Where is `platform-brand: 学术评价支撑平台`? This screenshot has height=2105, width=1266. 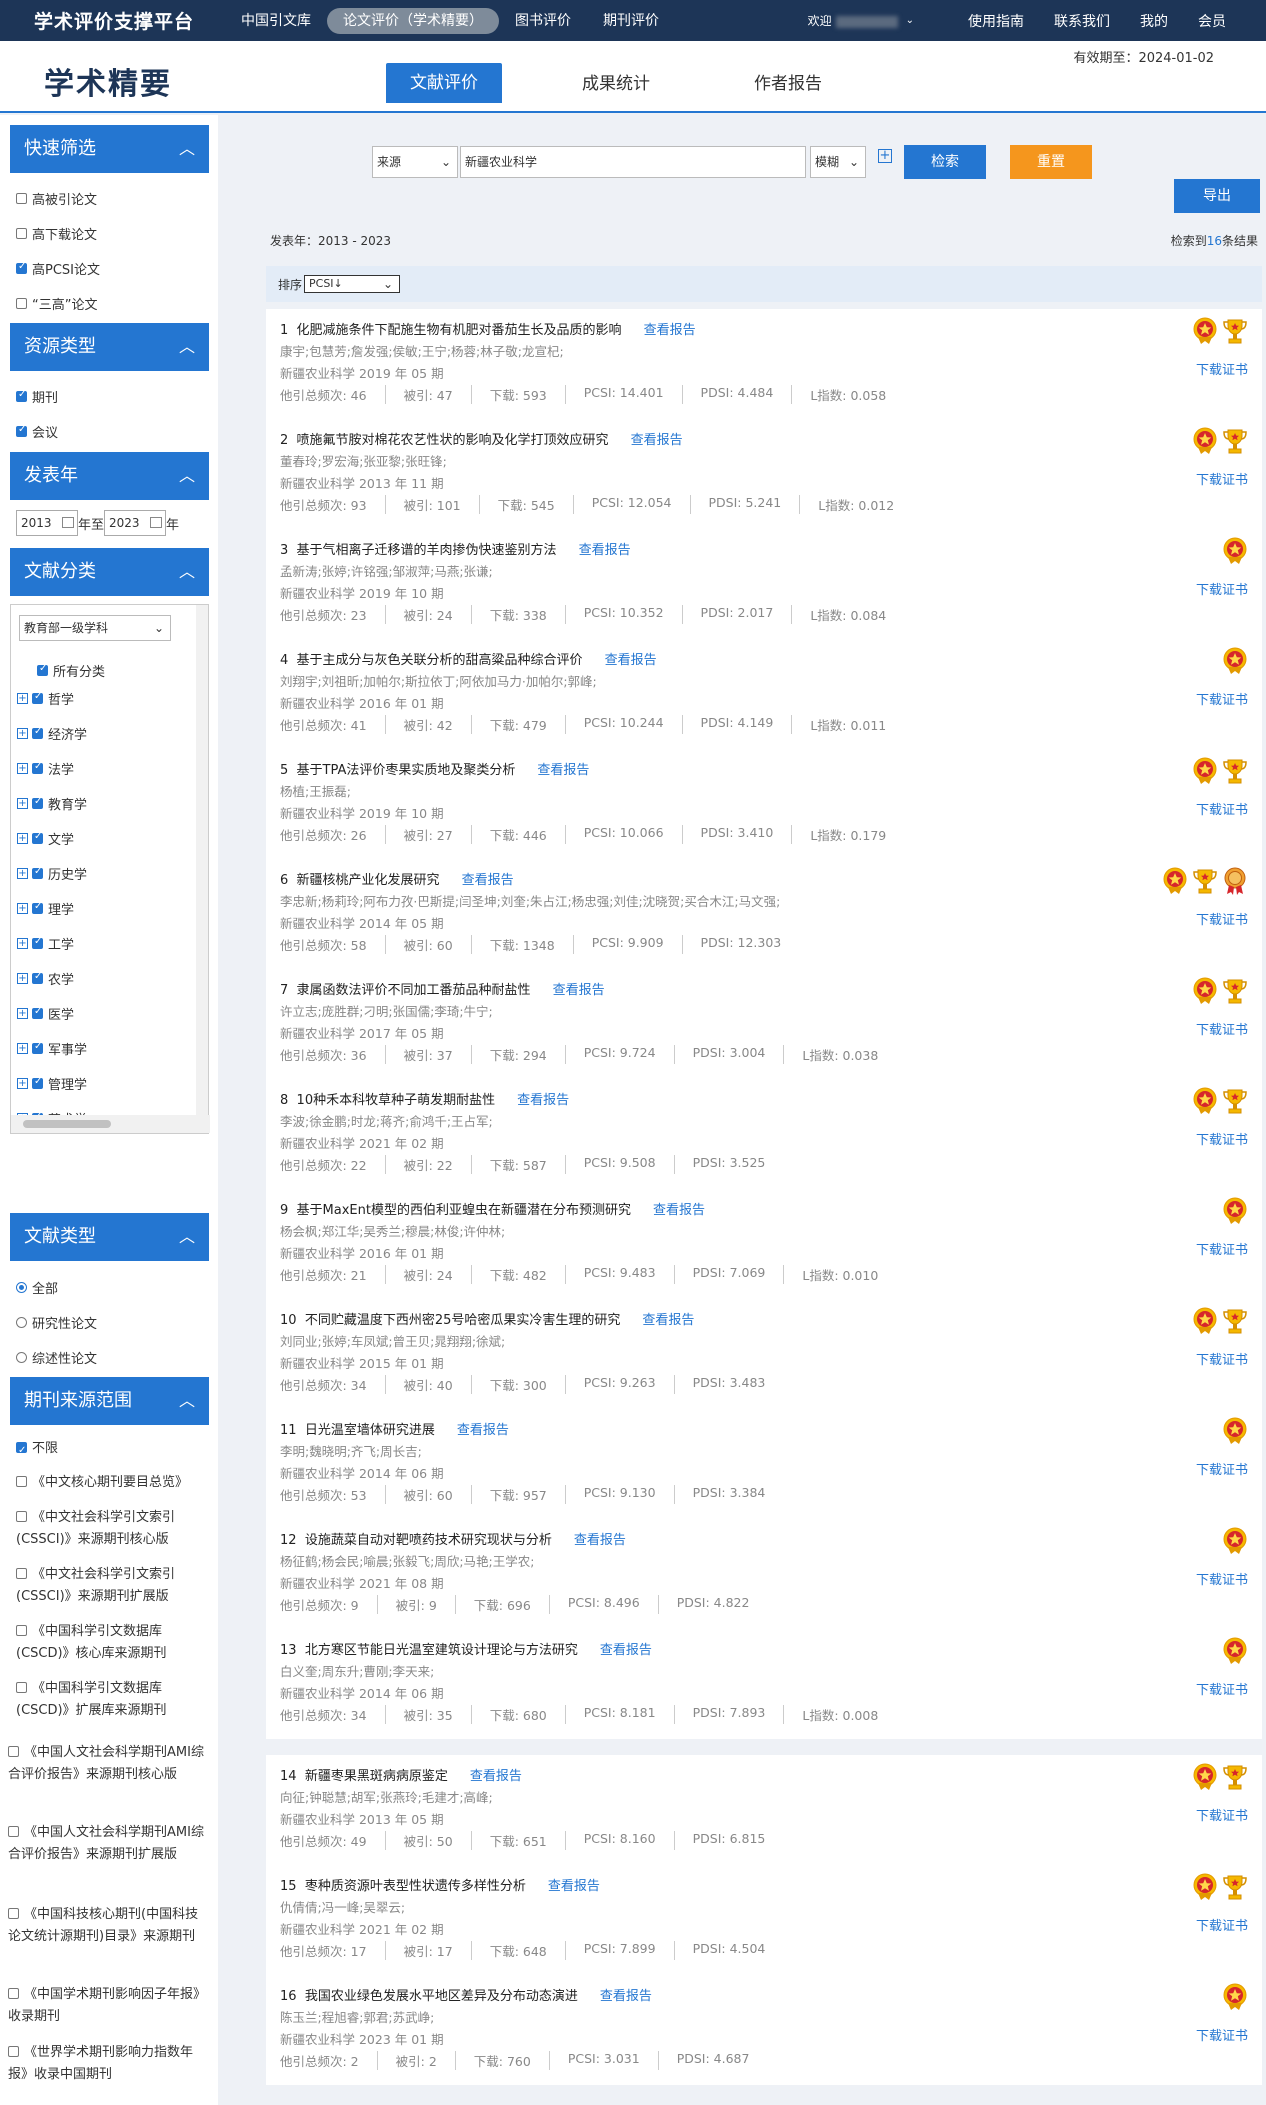
platform-brand: 学术评价支撑平台 is located at coordinates (112, 20).